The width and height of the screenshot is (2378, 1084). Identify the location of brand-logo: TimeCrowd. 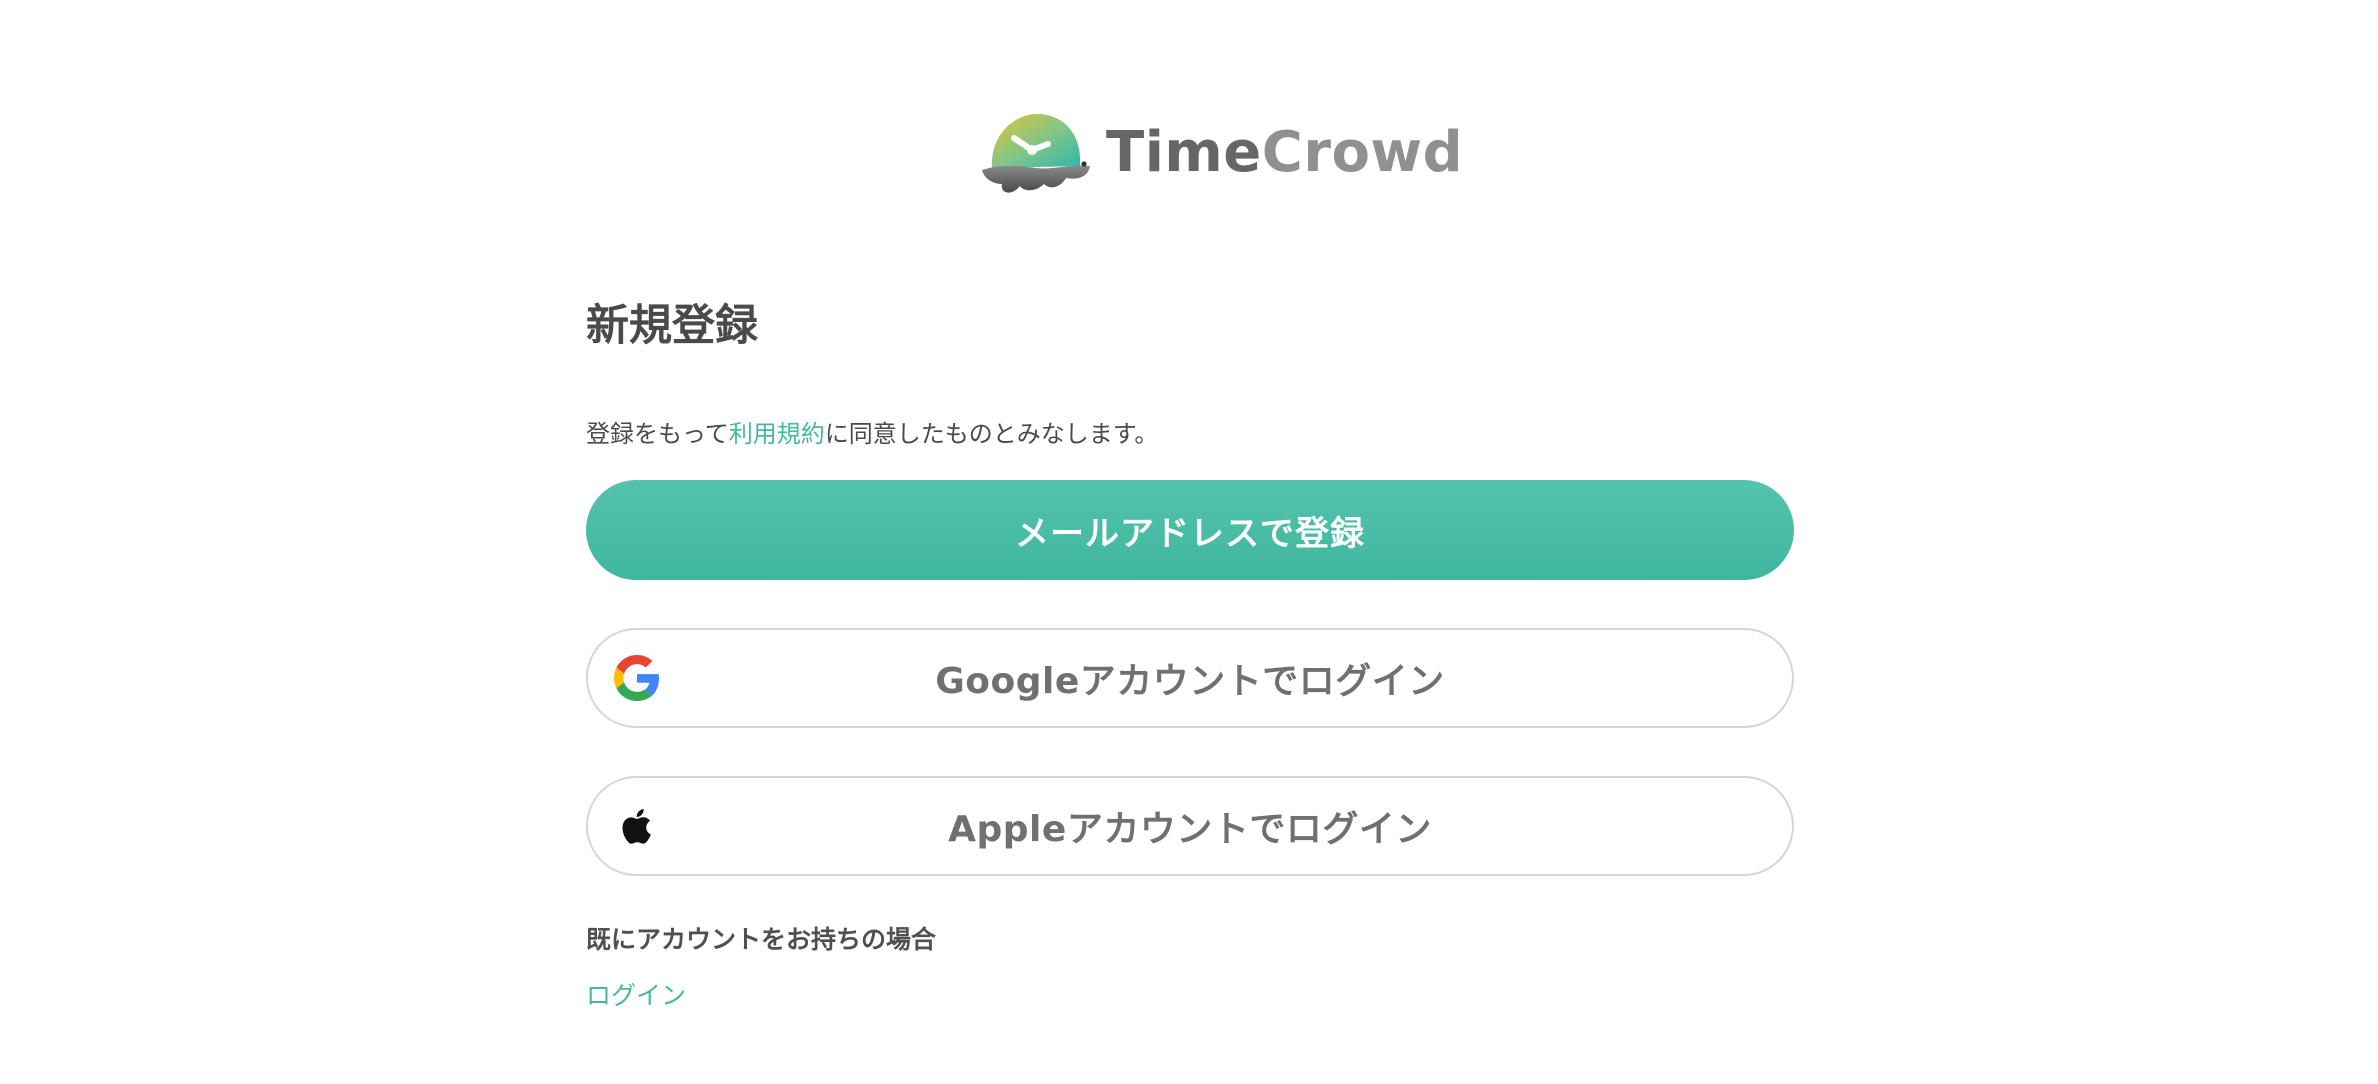
(1221, 153).